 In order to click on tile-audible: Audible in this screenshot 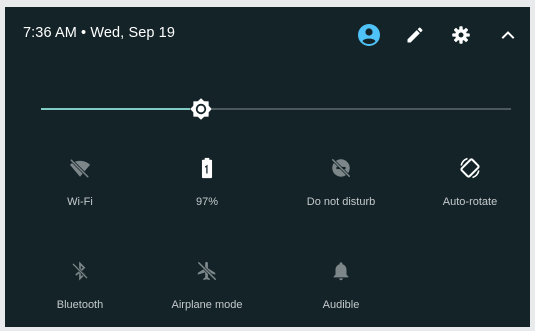, I will do `click(341, 290)`.